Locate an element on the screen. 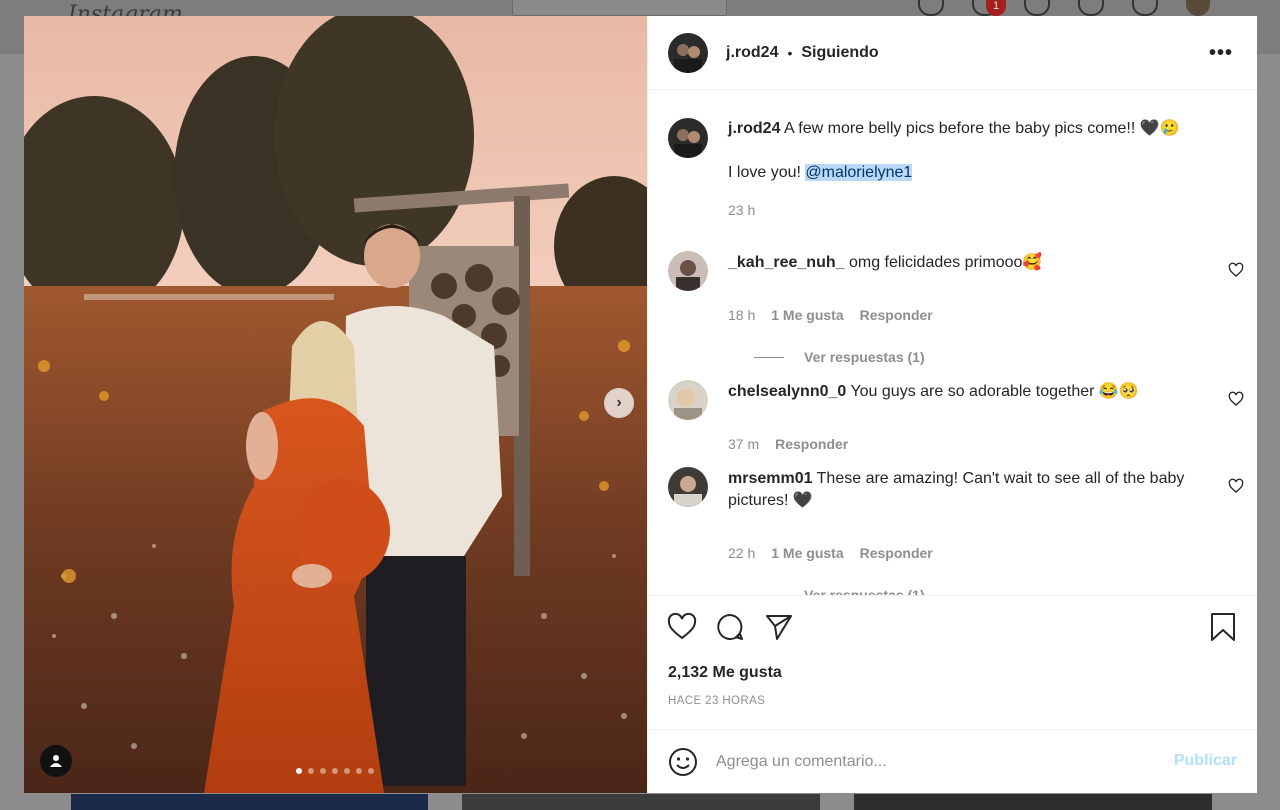 The height and width of the screenshot is (810, 1280). replies-divider is located at coordinates (769, 357).